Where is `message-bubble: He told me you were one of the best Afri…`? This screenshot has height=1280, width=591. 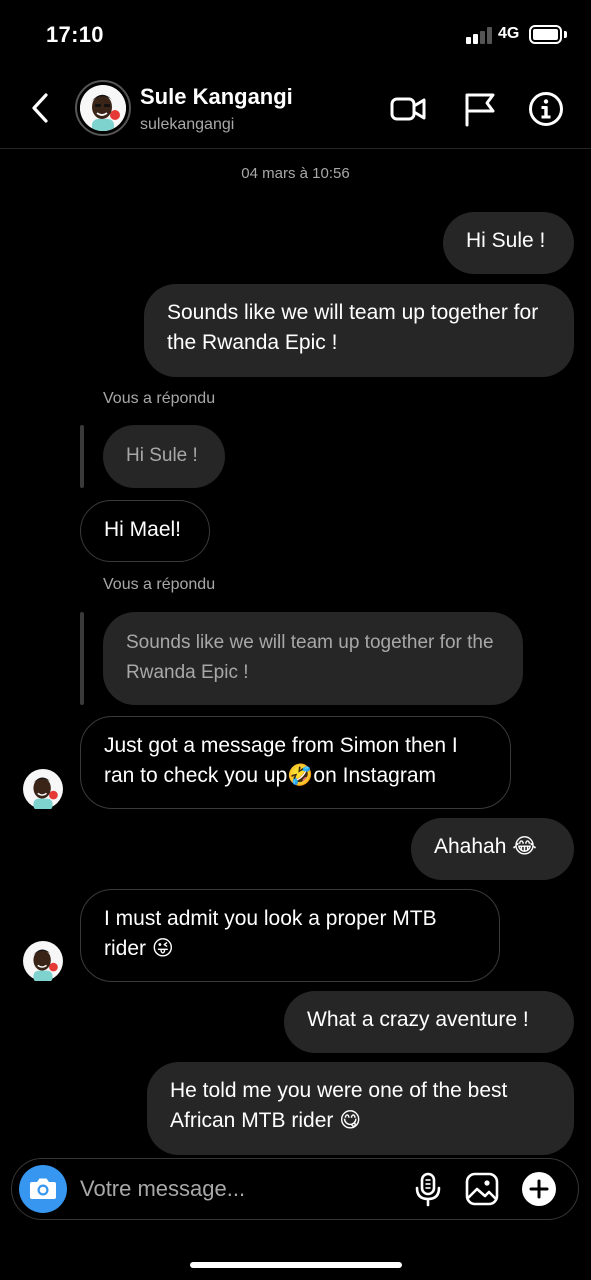 message-bubble: He told me you were one of the best Afri… is located at coordinates (360, 1108).